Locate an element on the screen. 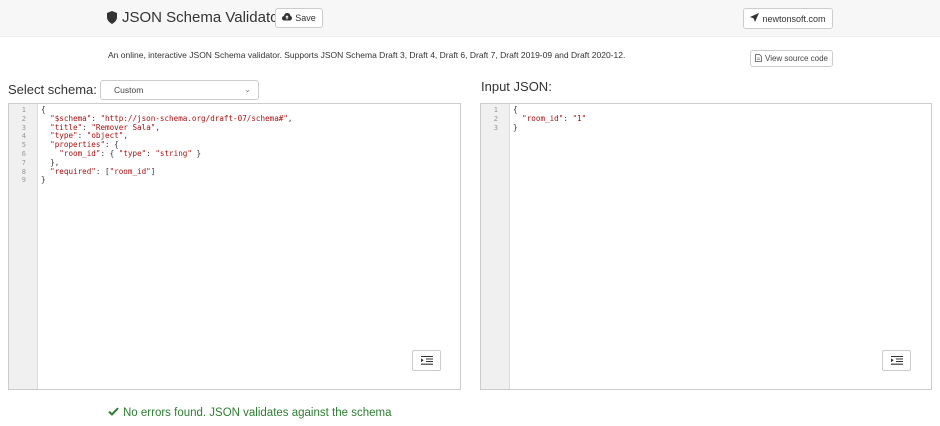 The width and height of the screenshot is (940, 426). schema-select-value: Custom is located at coordinates (129, 90).